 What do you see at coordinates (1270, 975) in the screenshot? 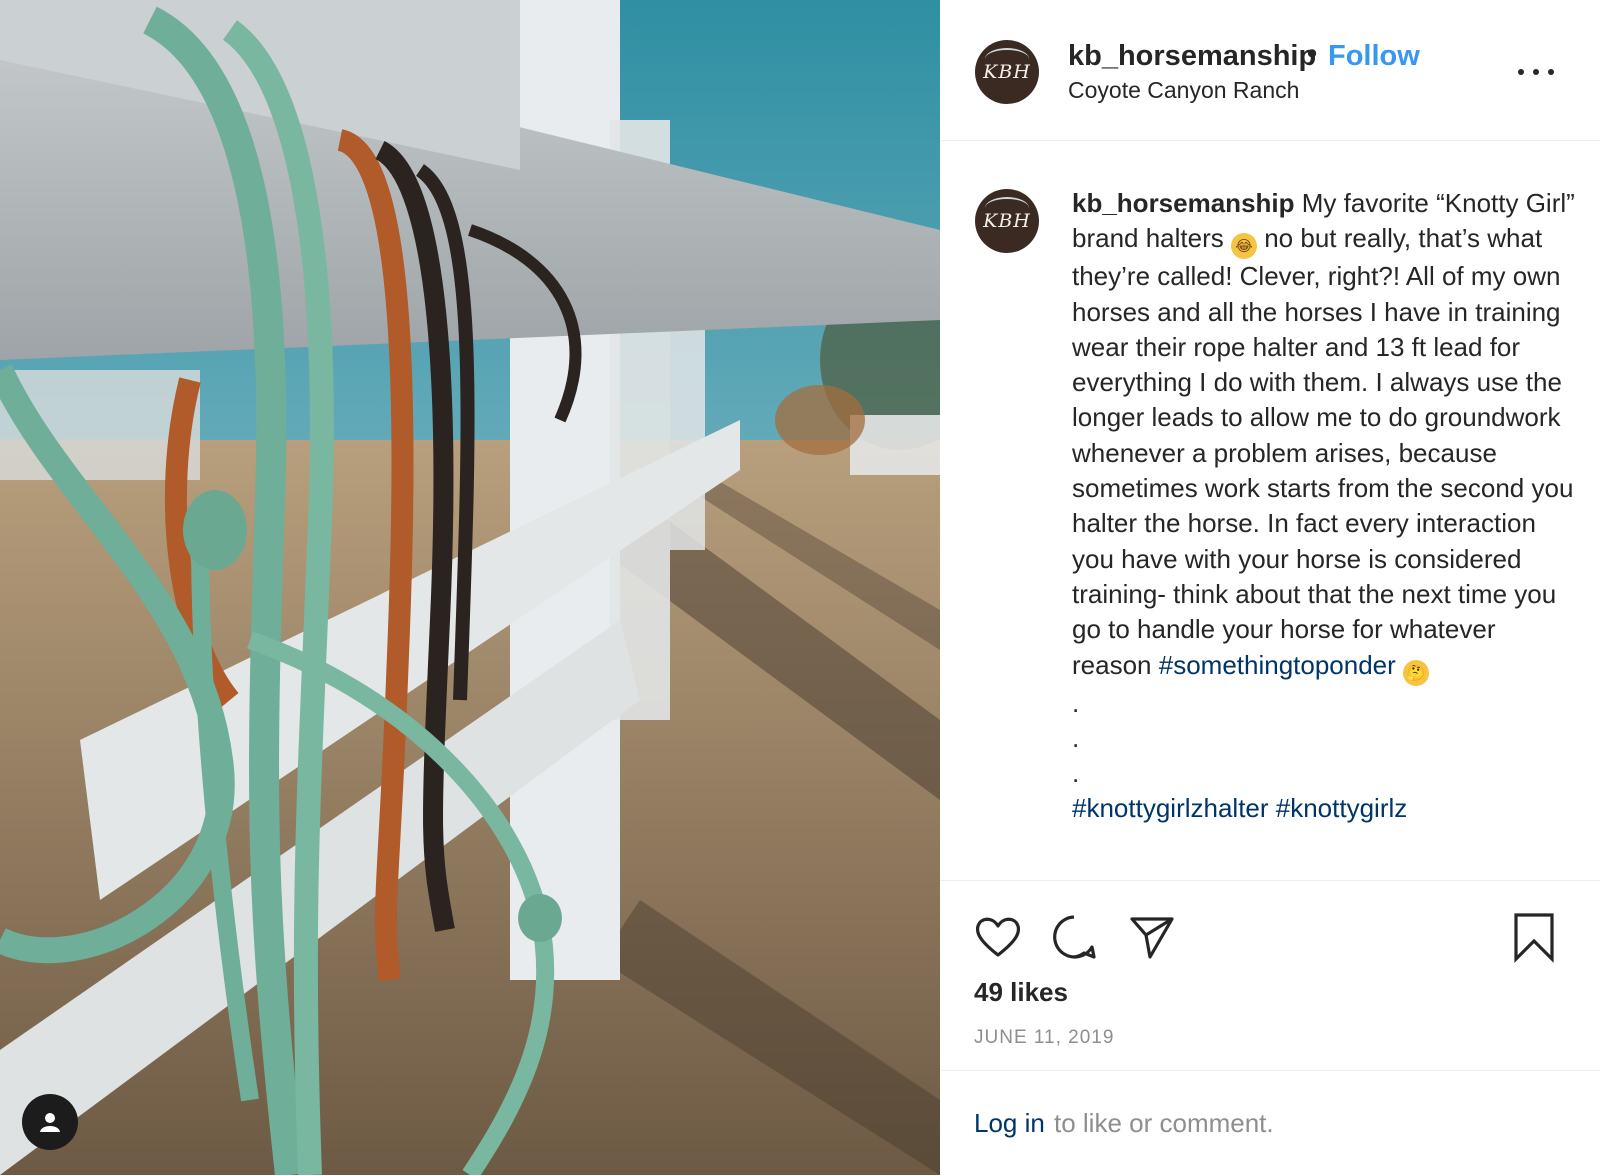
I see `post-actions: 49 likes JUNE 11, 2019` at bounding box center [1270, 975].